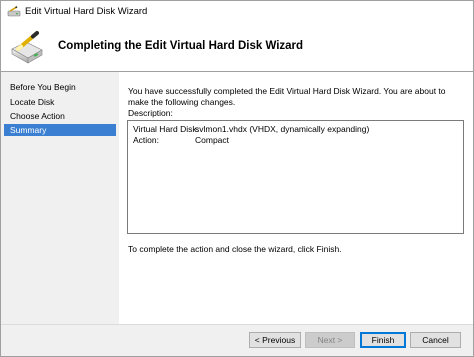 The width and height of the screenshot is (474, 357). Describe the element at coordinates (146, 140) in the screenshot. I see `description-key: Action:` at that location.